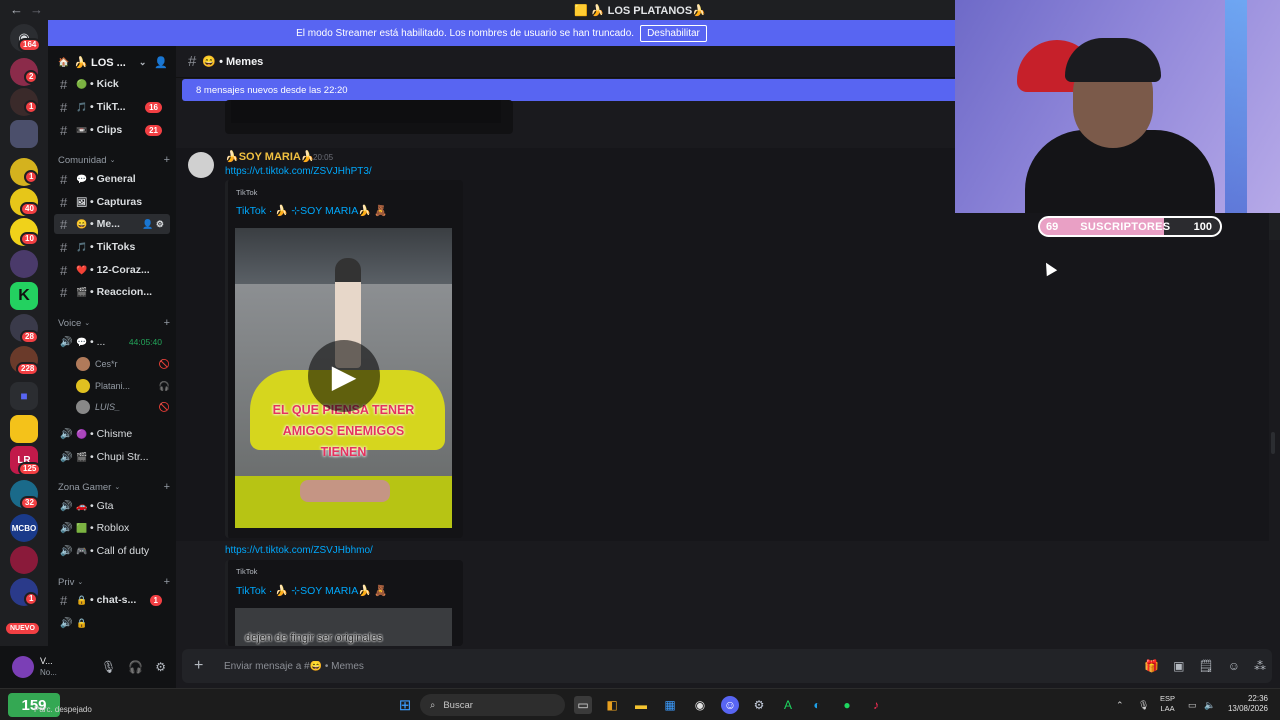 The height and width of the screenshot is (720, 1280). Describe the element at coordinates (63, 709) in the screenshot. I see `weather-text: Parc. despejado` at that location.